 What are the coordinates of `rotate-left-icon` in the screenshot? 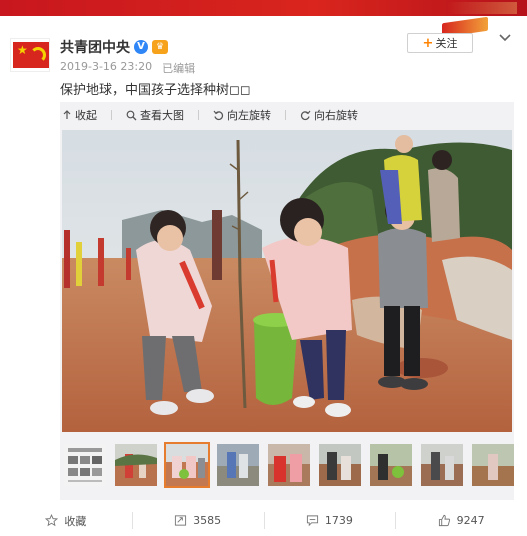 It's located at (218, 115).